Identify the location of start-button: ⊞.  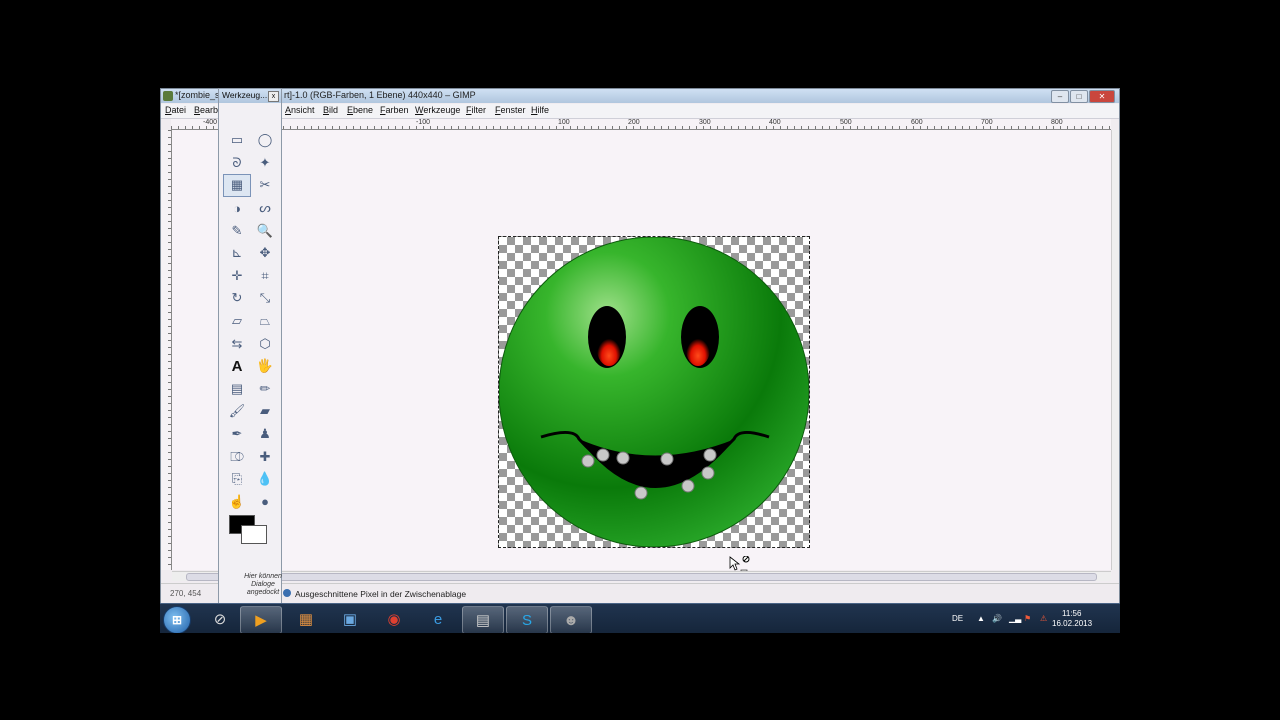
(177, 619).